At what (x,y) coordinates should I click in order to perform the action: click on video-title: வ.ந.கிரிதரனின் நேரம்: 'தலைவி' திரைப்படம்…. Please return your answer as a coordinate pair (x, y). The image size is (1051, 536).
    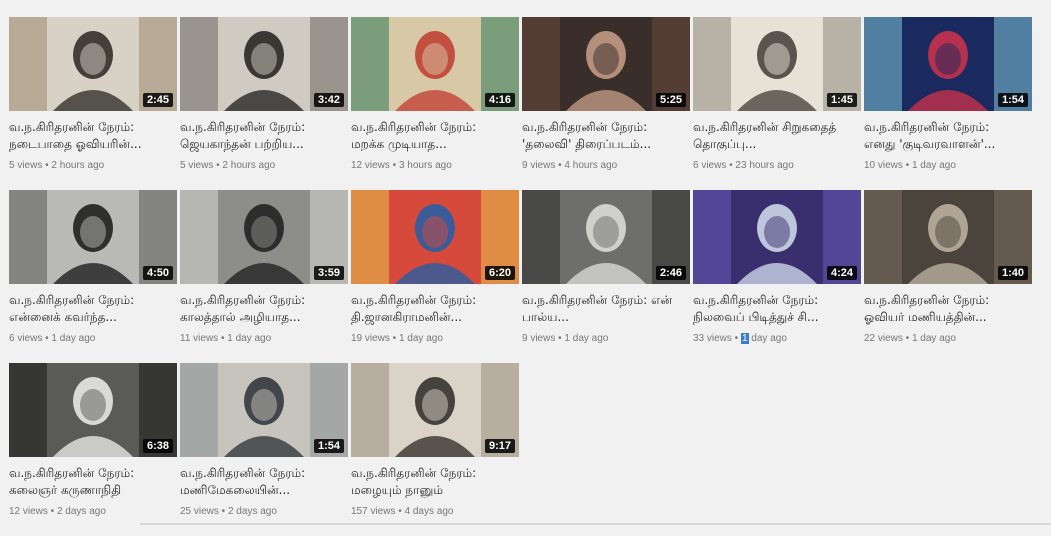
    Looking at the image, I should click on (602, 136).